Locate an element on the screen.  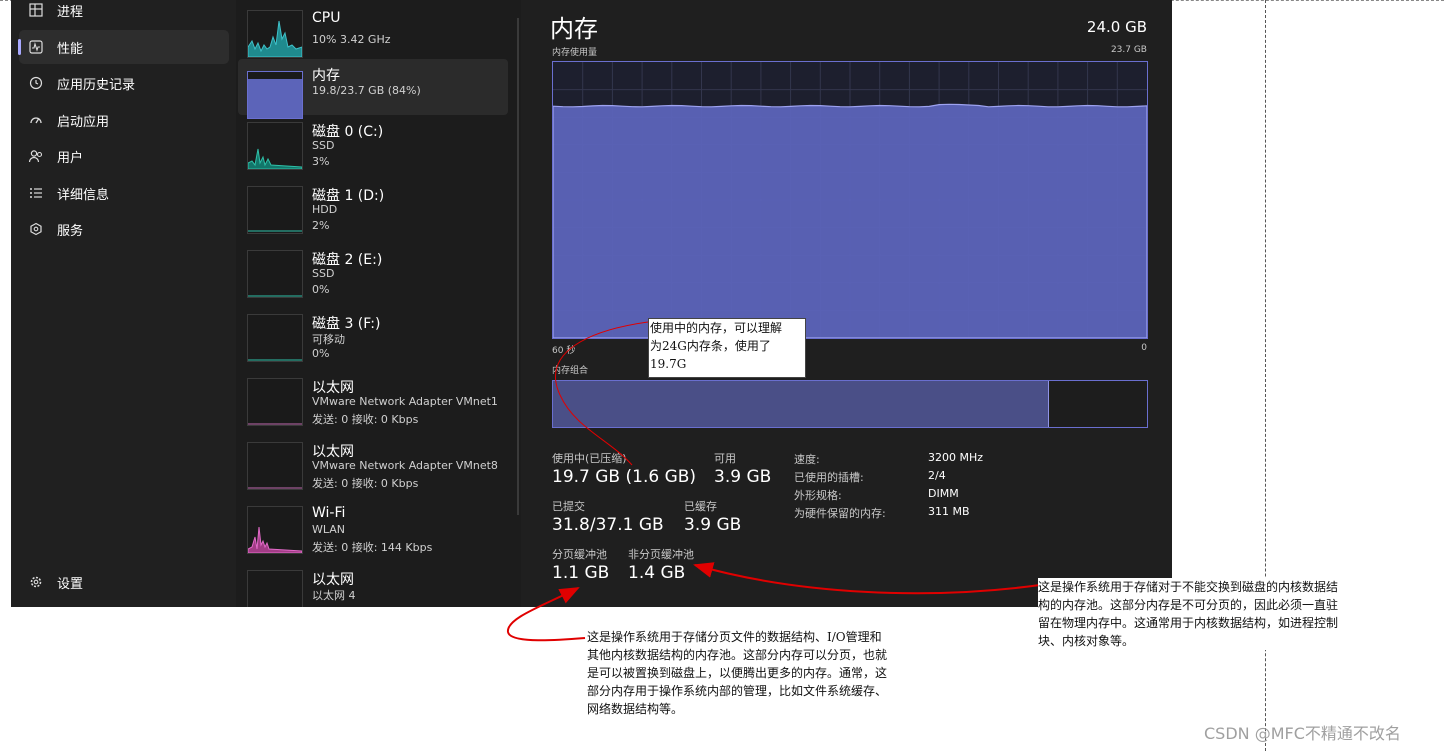
in-use-annotation-arrow is located at coordinates (602, 393).